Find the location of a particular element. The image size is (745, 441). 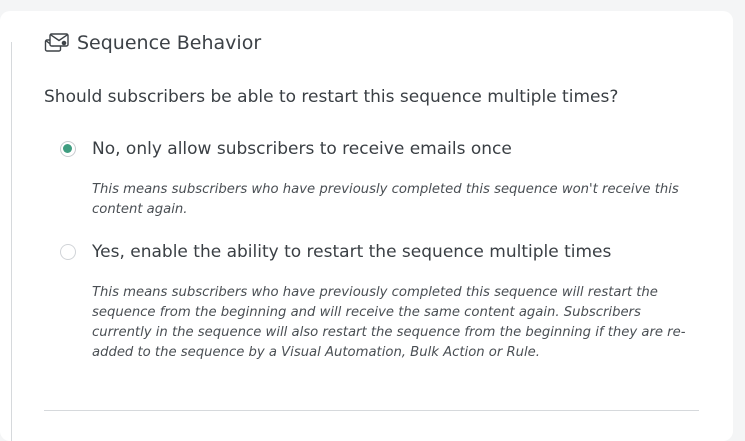

envelope-settings-icon is located at coordinates (57, 43).